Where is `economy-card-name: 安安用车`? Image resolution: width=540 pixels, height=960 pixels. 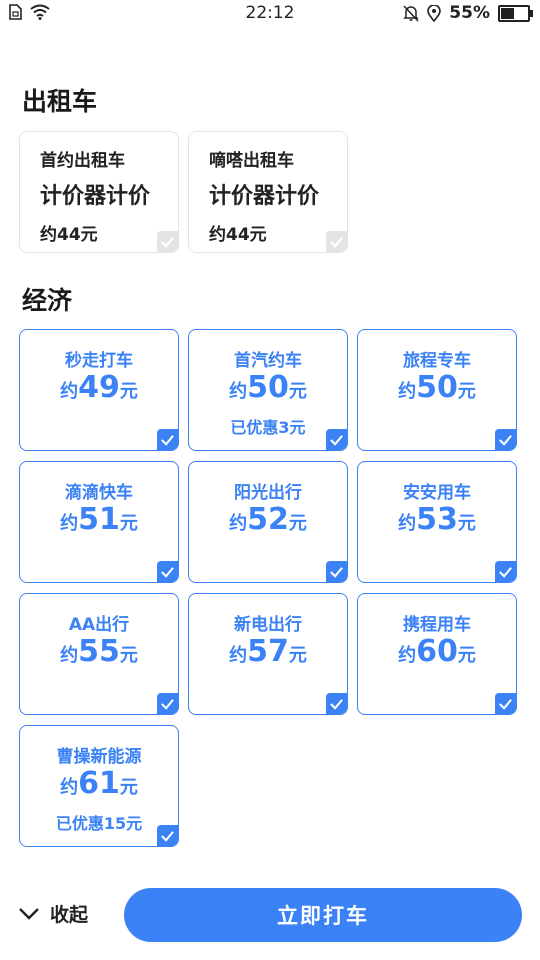
economy-card-name: 安安用车 is located at coordinates (437, 493).